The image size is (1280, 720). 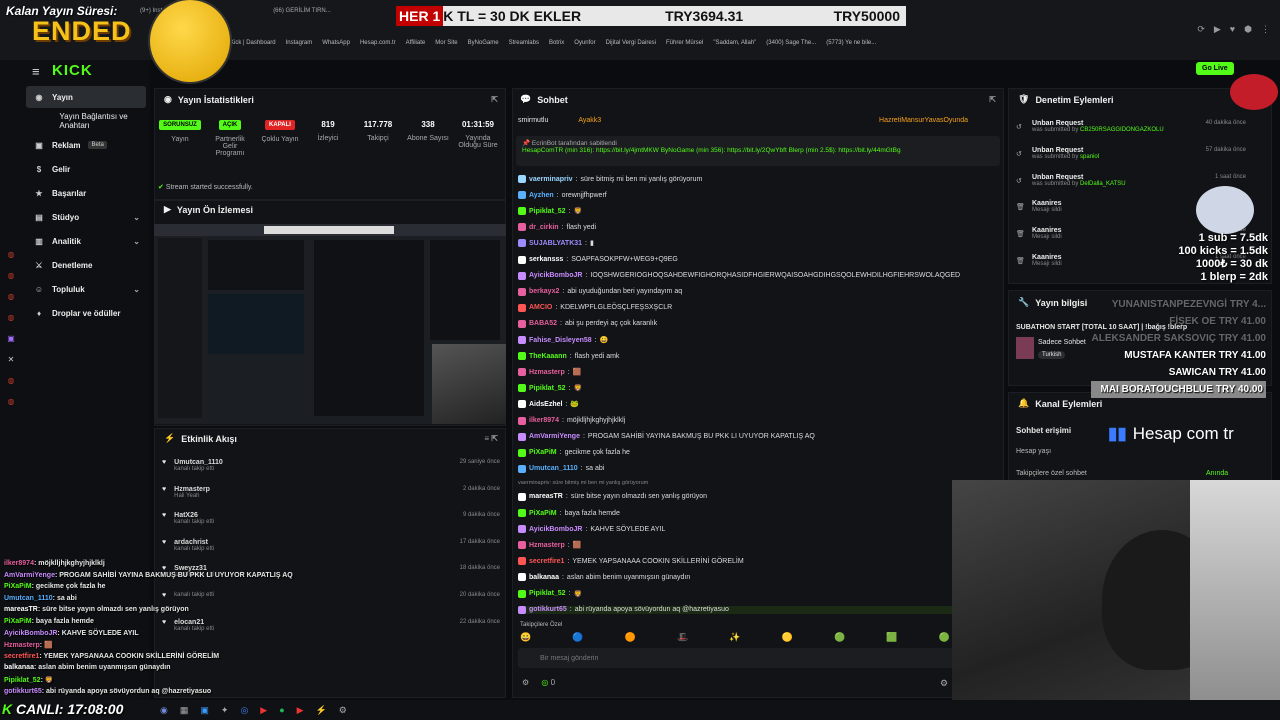 What do you see at coordinates (734, 43) in the screenshot?
I see `bookmark: "Saddam, Allah"` at bounding box center [734, 43].